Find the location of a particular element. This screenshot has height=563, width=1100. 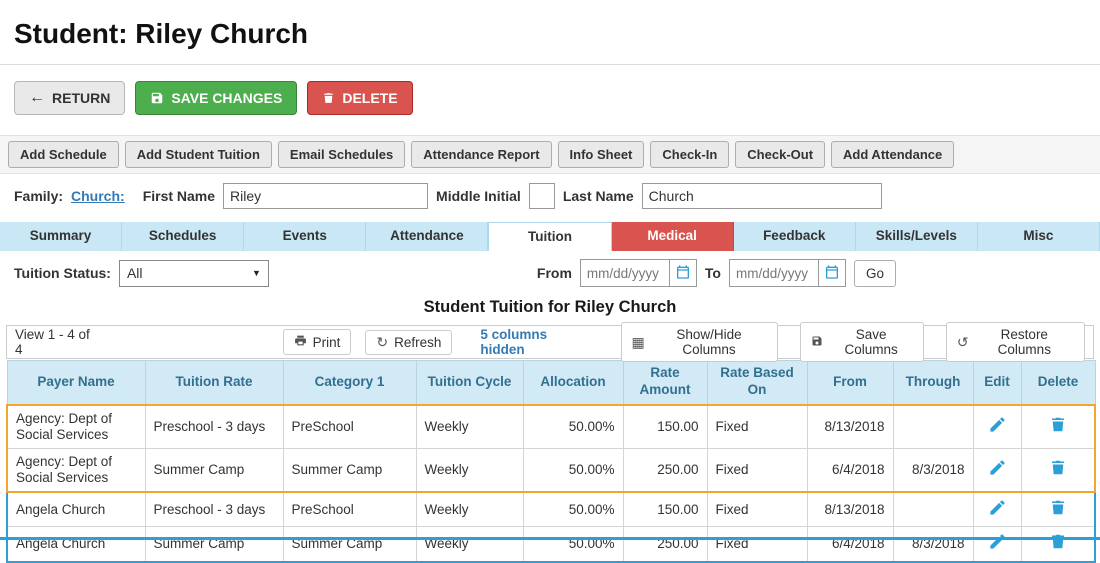

cell-from-date: 8/13/2018 is located at coordinates (850, 426).